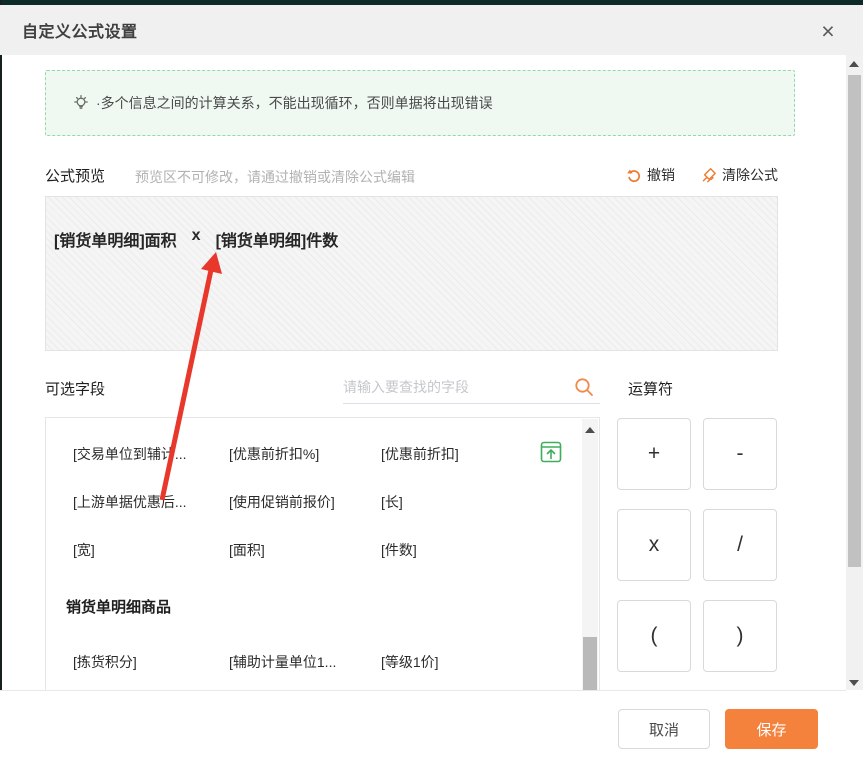  Describe the element at coordinates (654, 545) in the screenshot. I see `operator-multiply-button: x` at that location.